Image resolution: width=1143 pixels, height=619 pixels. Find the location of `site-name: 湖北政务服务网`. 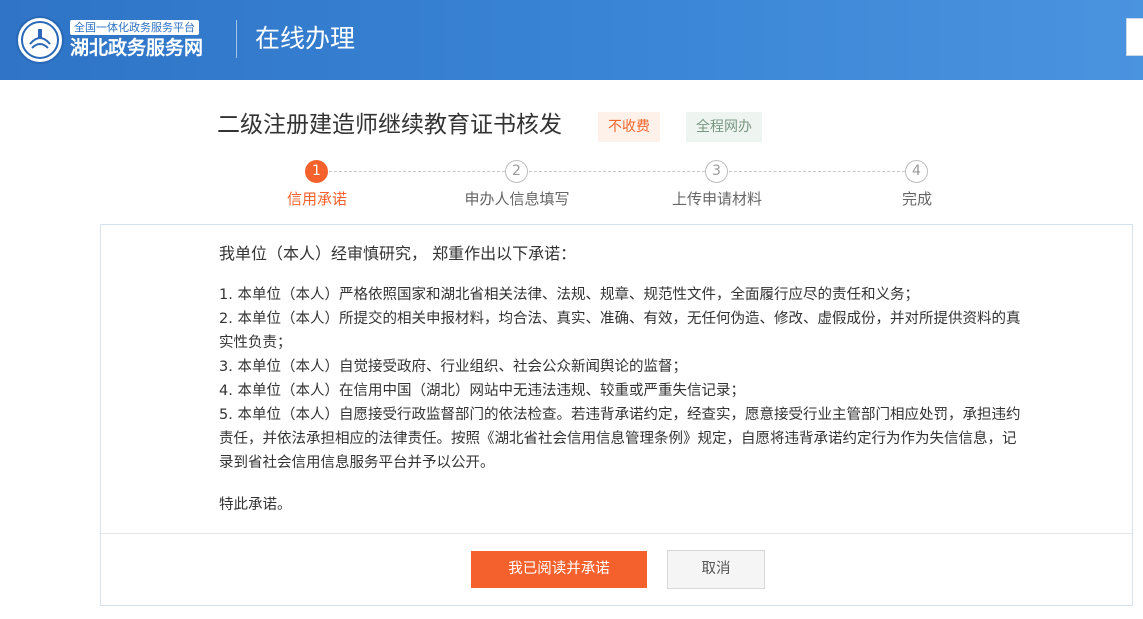

site-name: 湖北政务服务网 is located at coordinates (136, 48).